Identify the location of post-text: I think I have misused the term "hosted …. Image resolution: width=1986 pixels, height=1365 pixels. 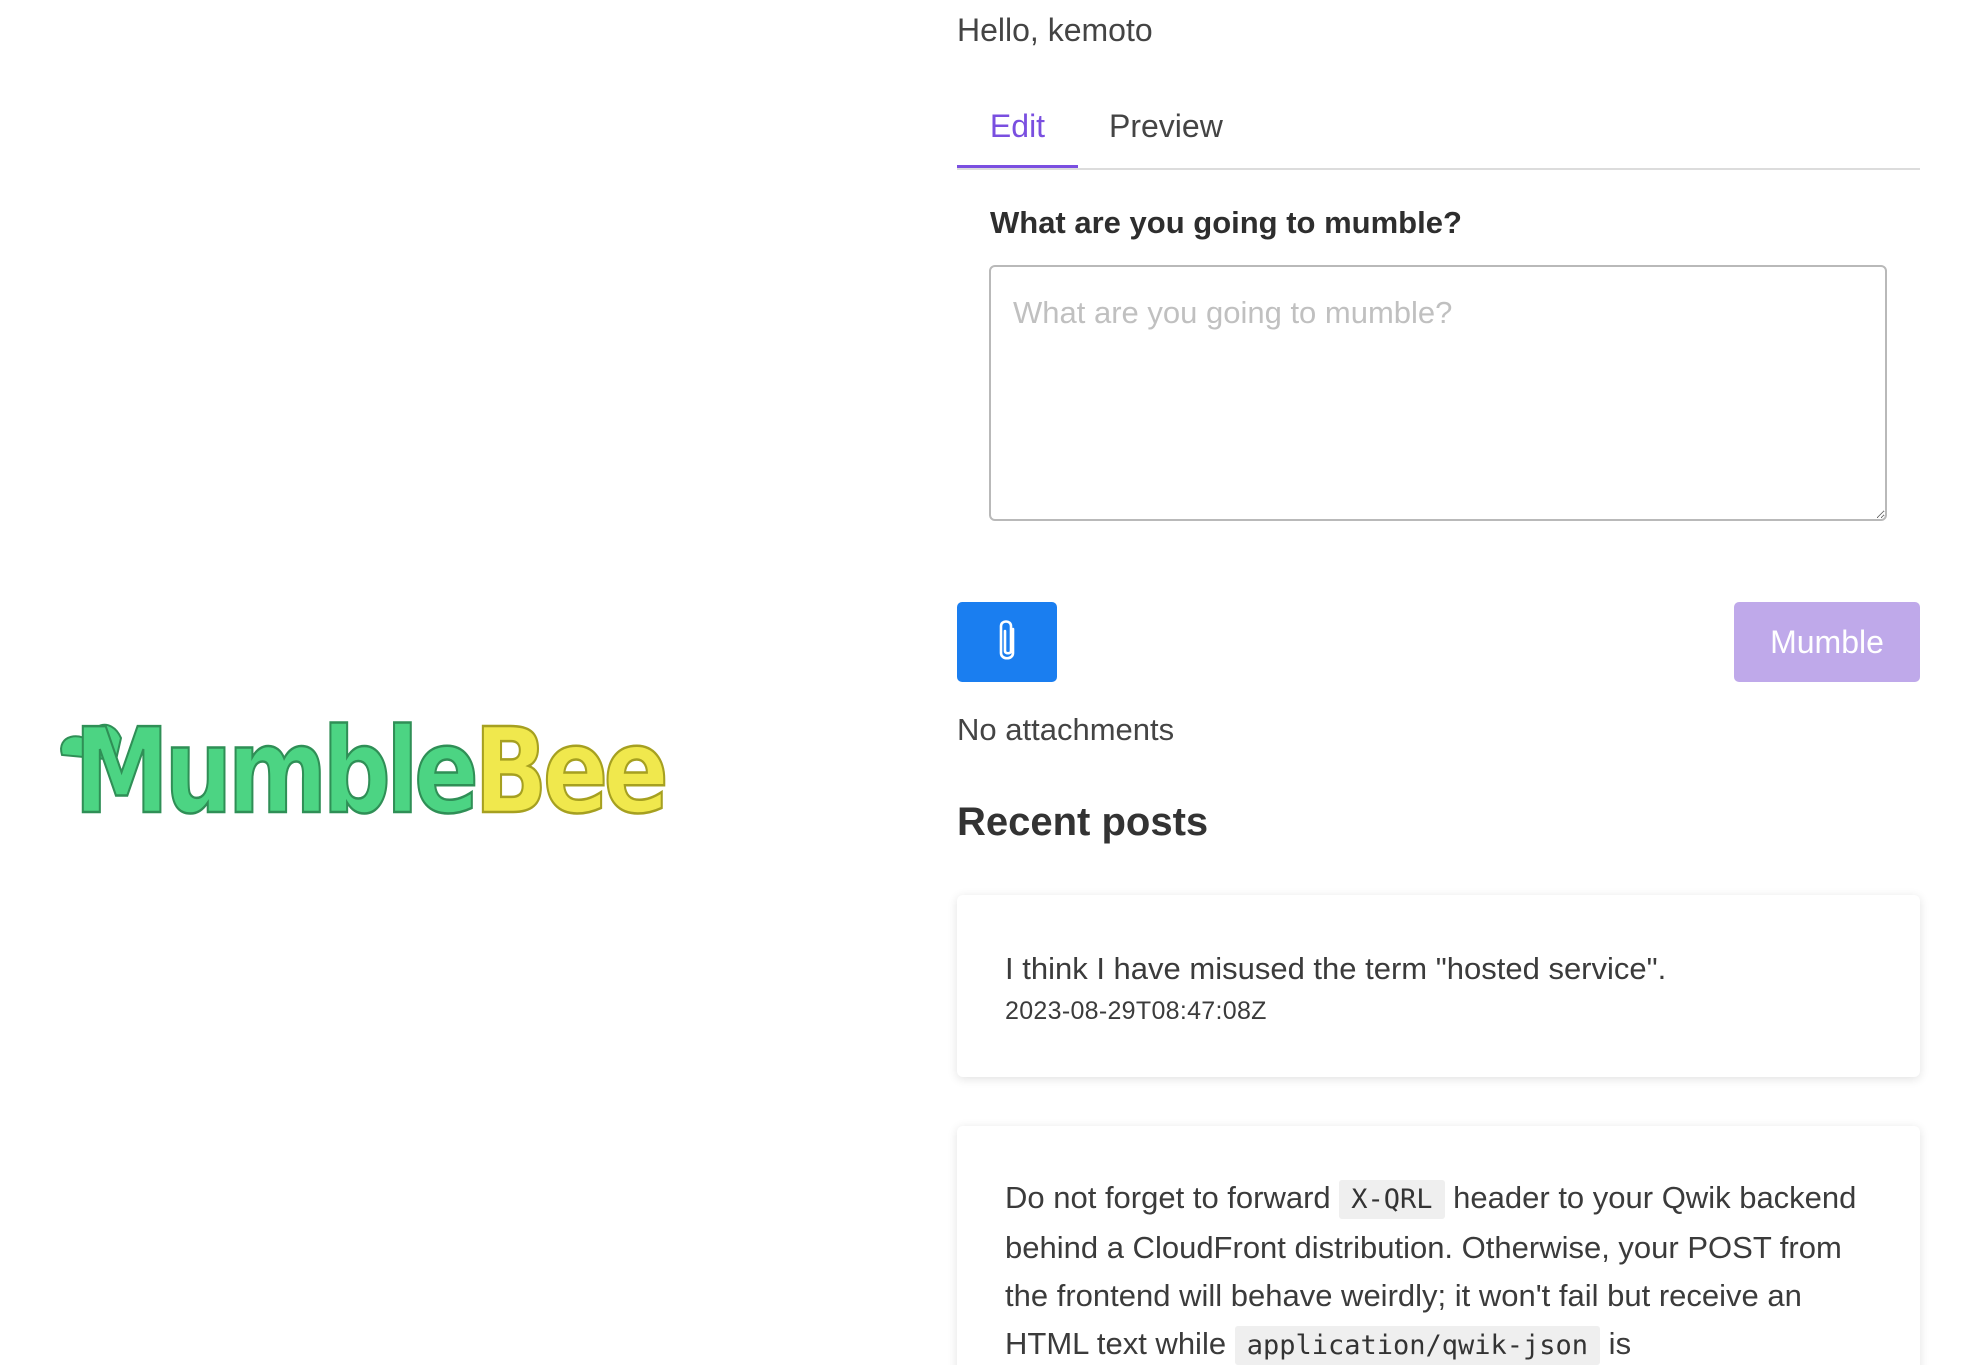
(1336, 968).